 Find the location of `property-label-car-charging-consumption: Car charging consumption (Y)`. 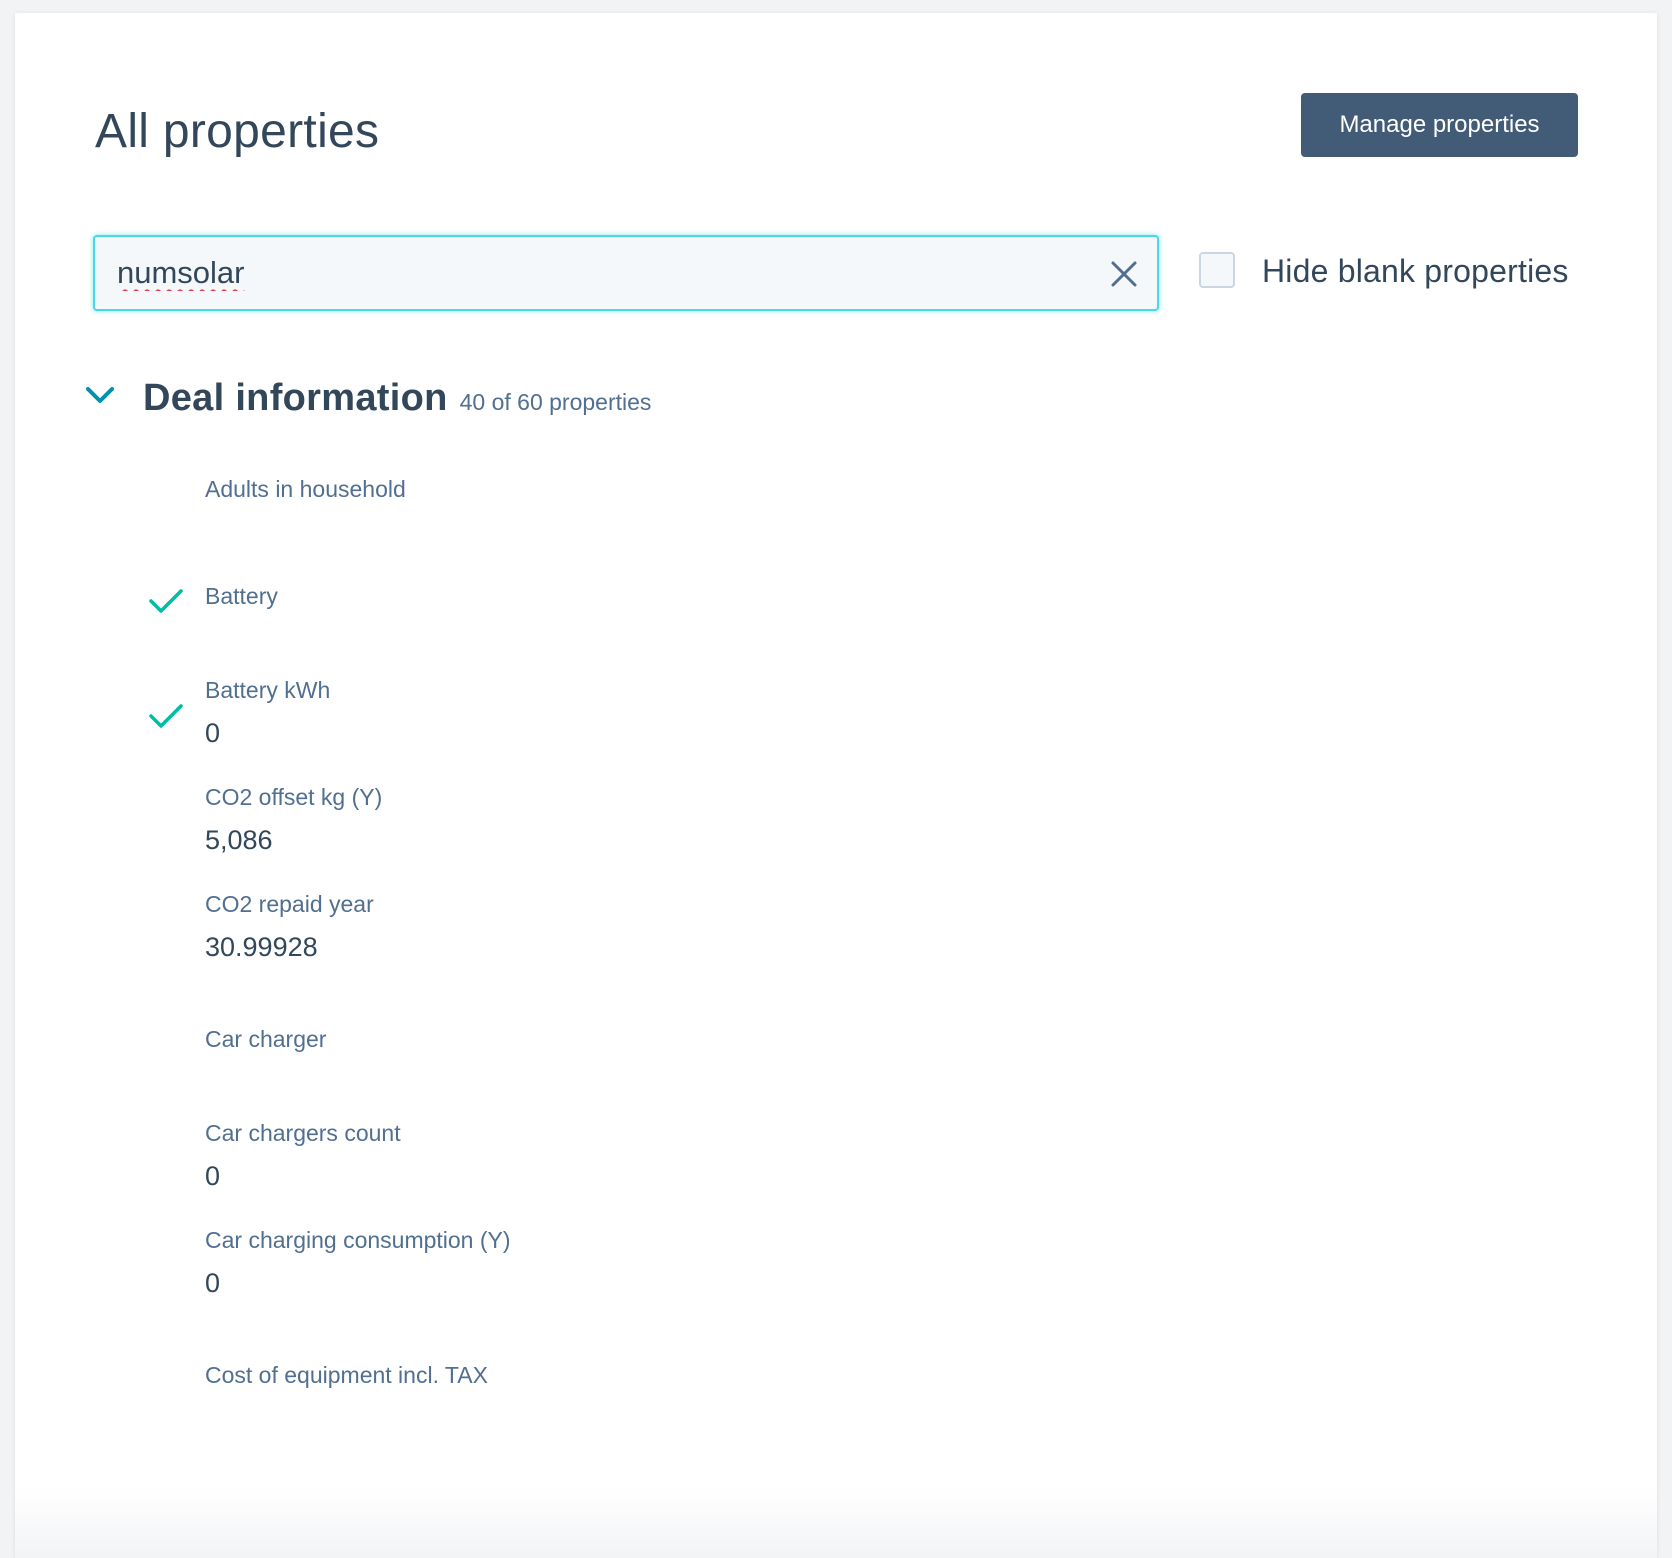

property-label-car-charging-consumption: Car charging consumption (Y) is located at coordinates (358, 1240).